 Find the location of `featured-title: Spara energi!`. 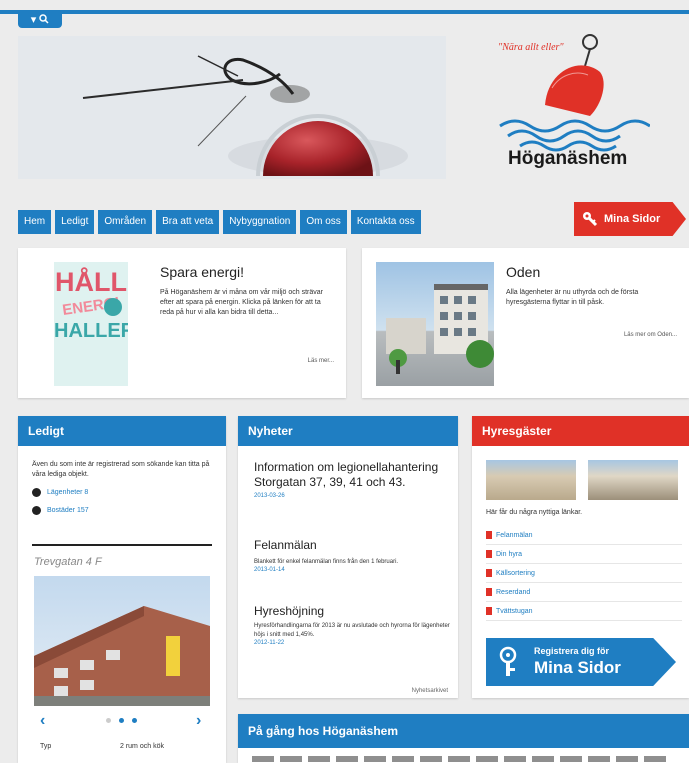

featured-title: Spara energi! is located at coordinates (202, 272).